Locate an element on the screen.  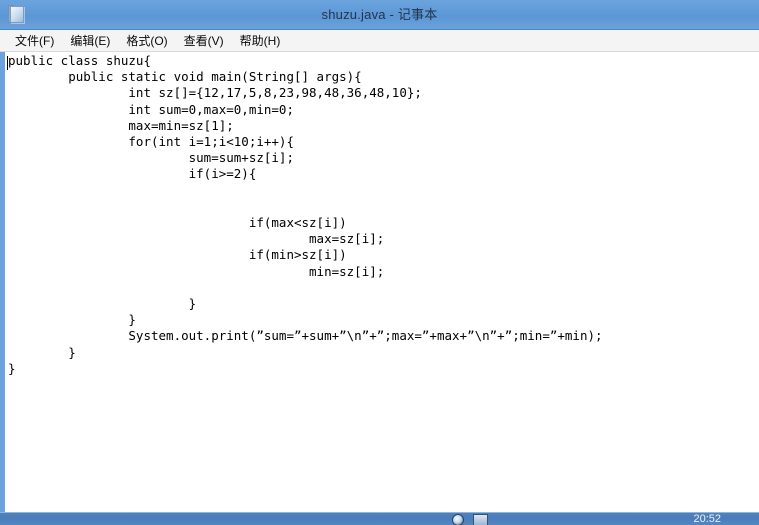
notepad-icon is located at coordinates (16, 14).